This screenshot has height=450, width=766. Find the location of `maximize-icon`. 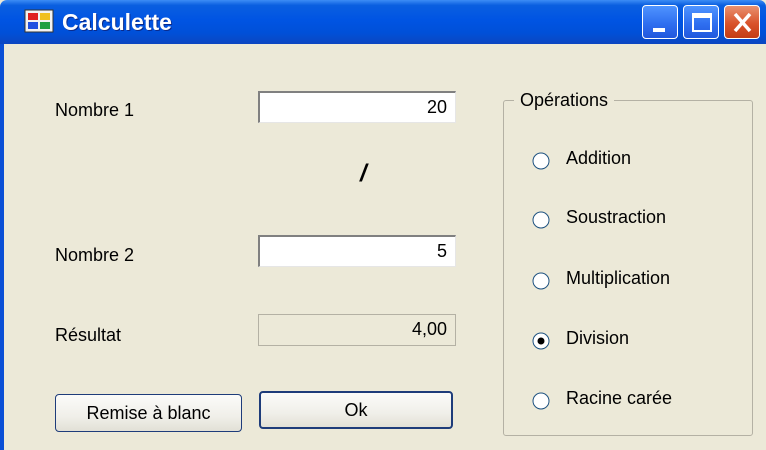

maximize-icon is located at coordinates (702, 22).